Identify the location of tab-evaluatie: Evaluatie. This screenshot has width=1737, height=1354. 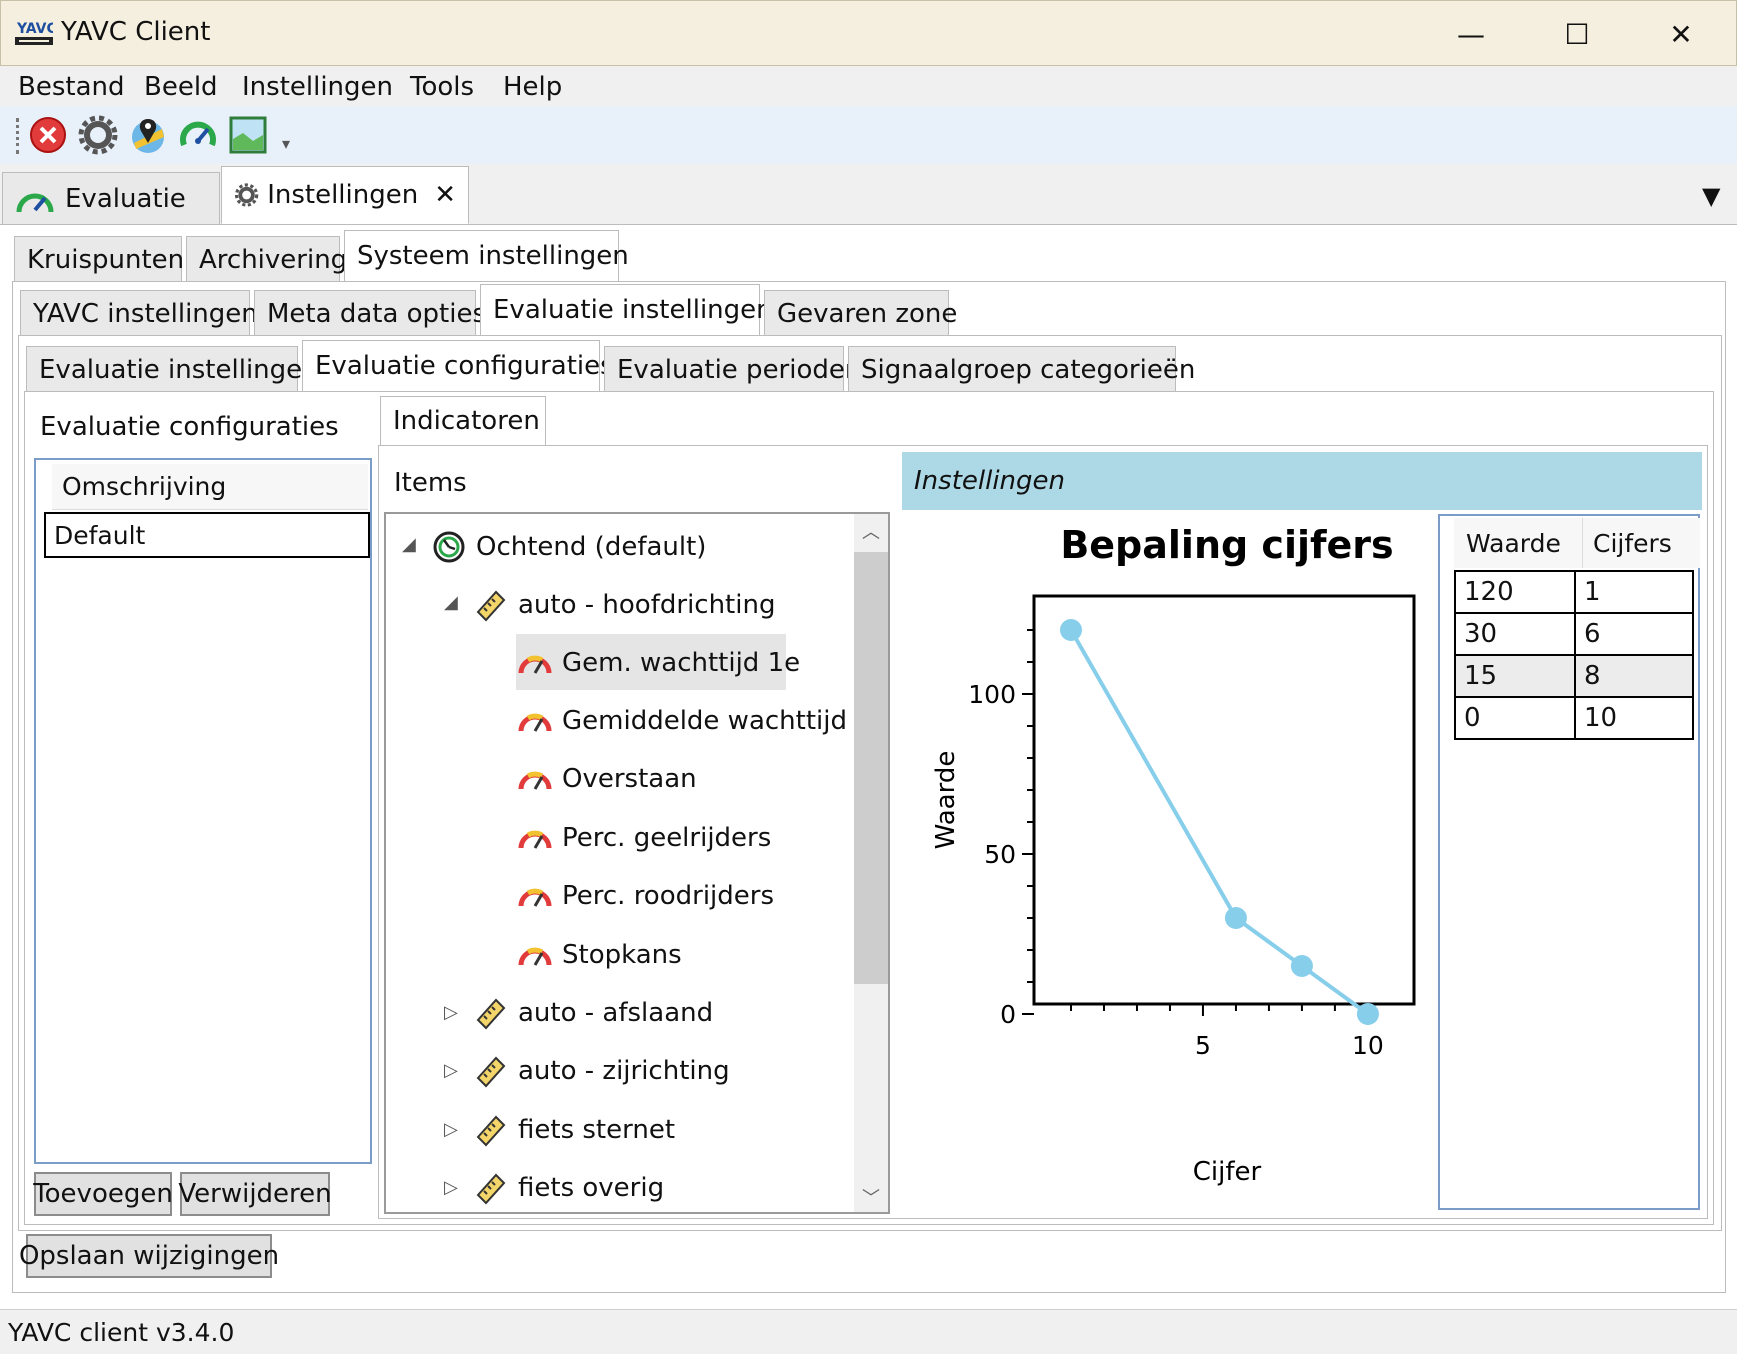
(111, 198).